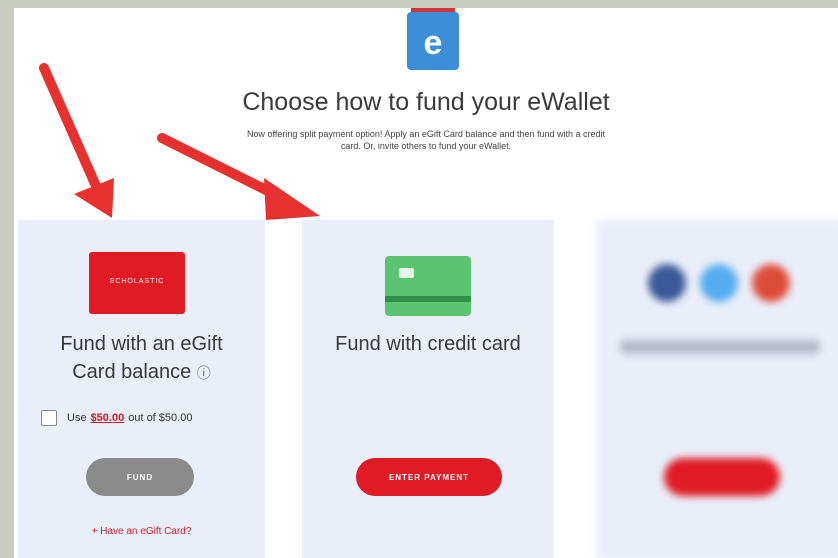 This screenshot has height=558, width=838. I want to click on email-icon, so click(771, 283).